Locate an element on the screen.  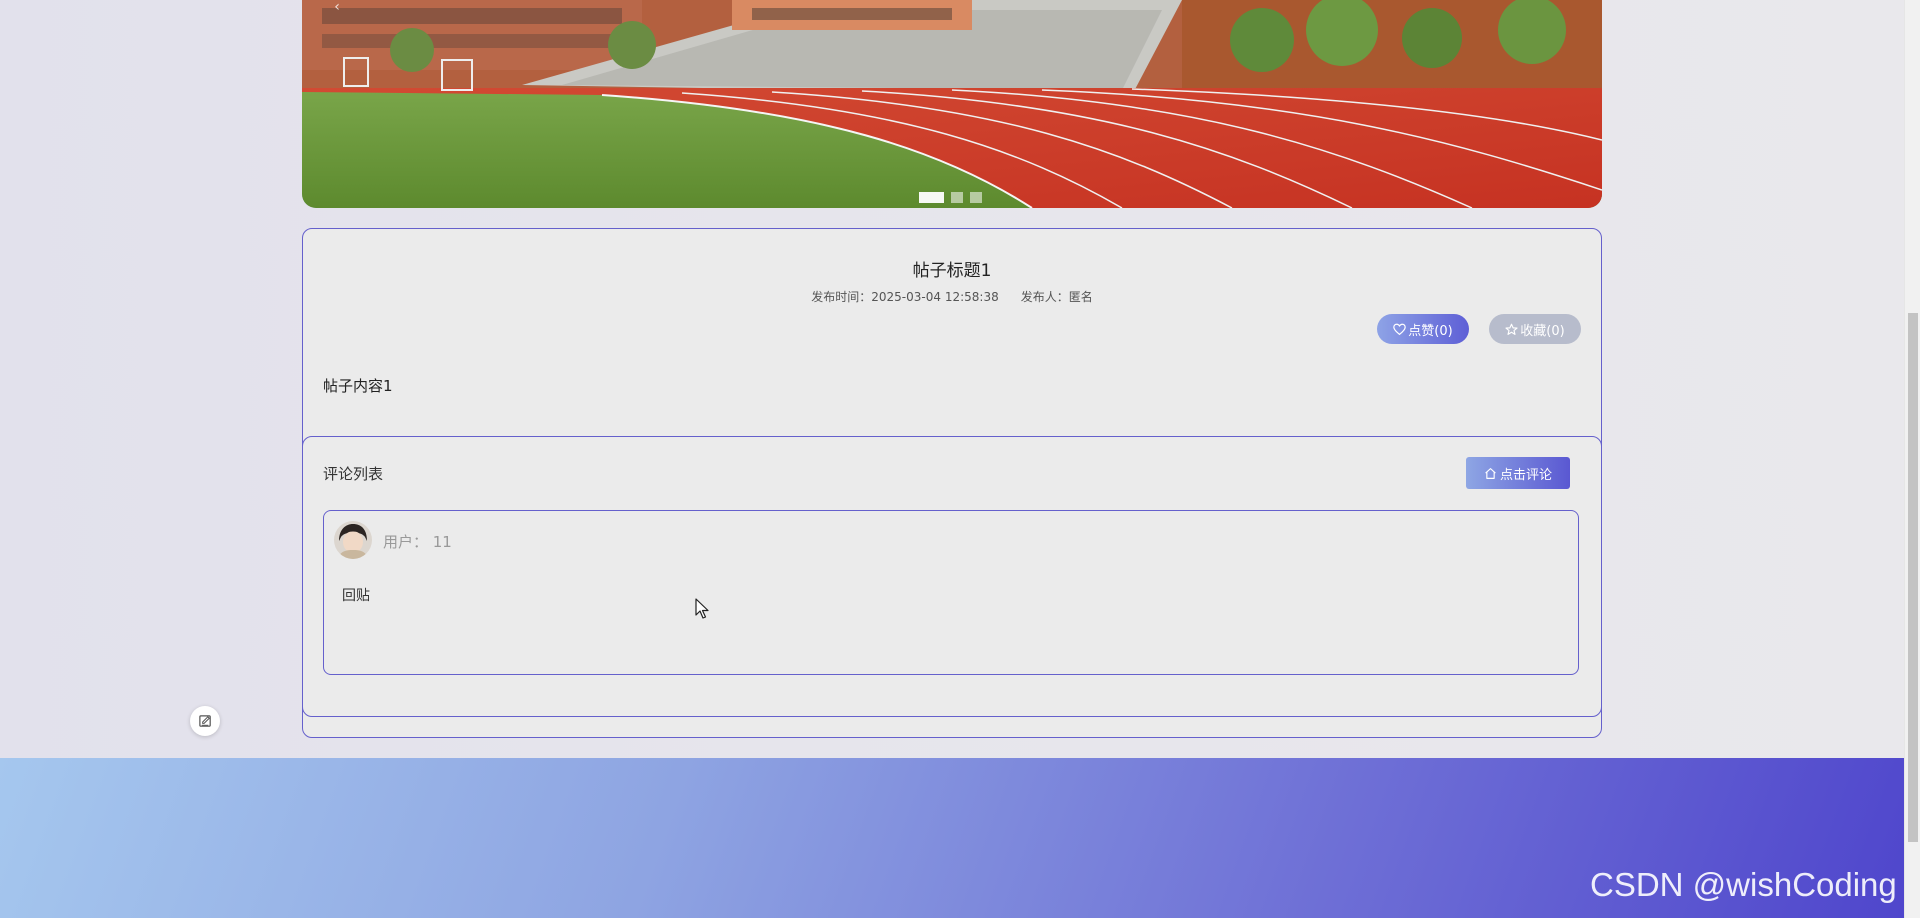
mouse-cursor-icon is located at coordinates (702, 608).